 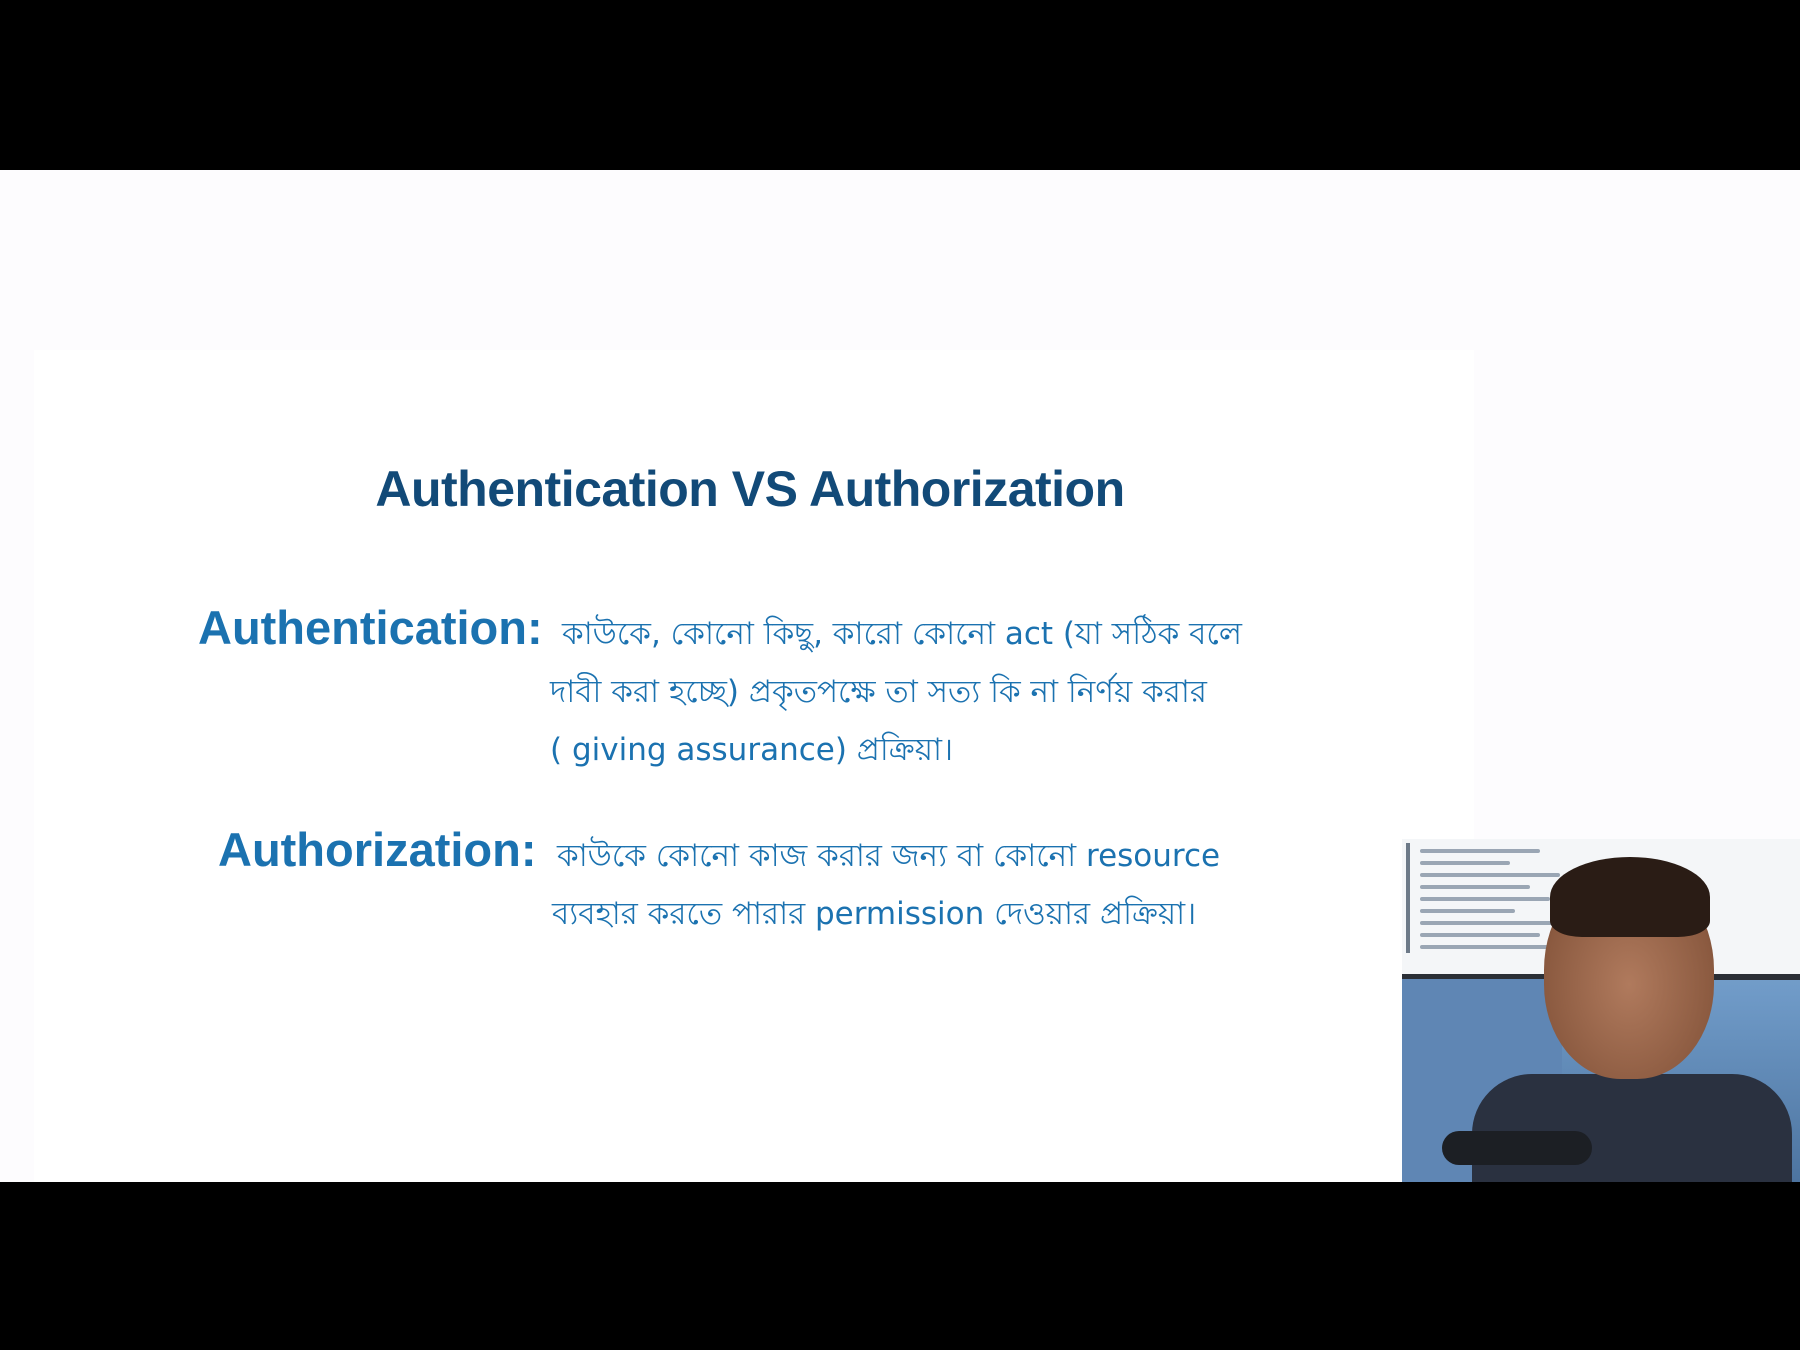 I want to click on presenter-hair, so click(x=1630, y=897).